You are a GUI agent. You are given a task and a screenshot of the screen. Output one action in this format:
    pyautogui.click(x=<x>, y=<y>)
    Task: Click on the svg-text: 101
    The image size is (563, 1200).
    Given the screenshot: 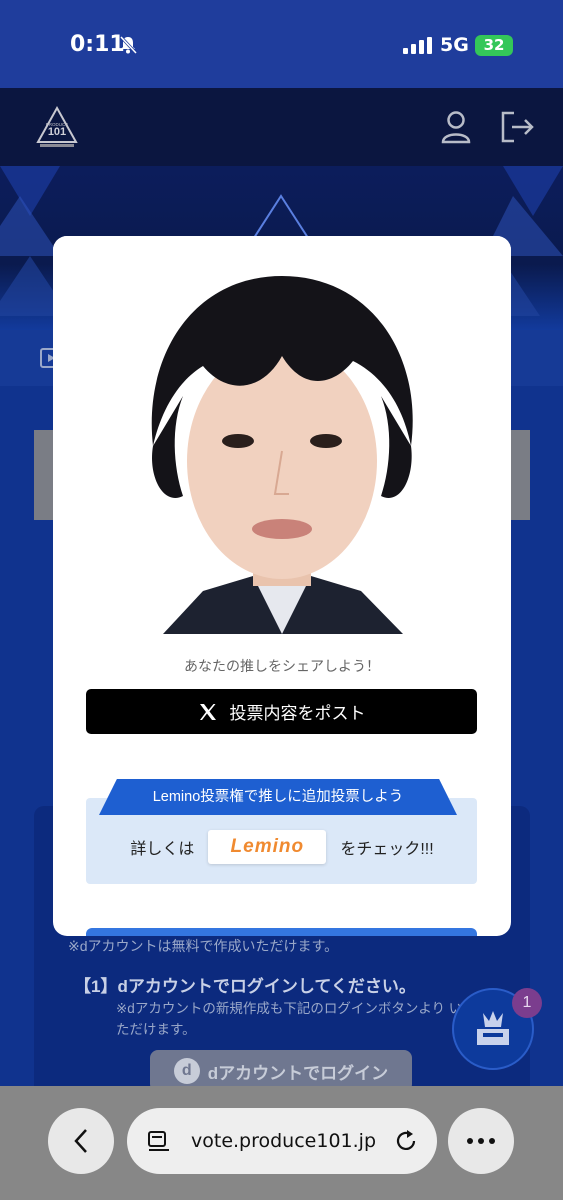 What is the action you would take?
    pyautogui.click(x=57, y=132)
    